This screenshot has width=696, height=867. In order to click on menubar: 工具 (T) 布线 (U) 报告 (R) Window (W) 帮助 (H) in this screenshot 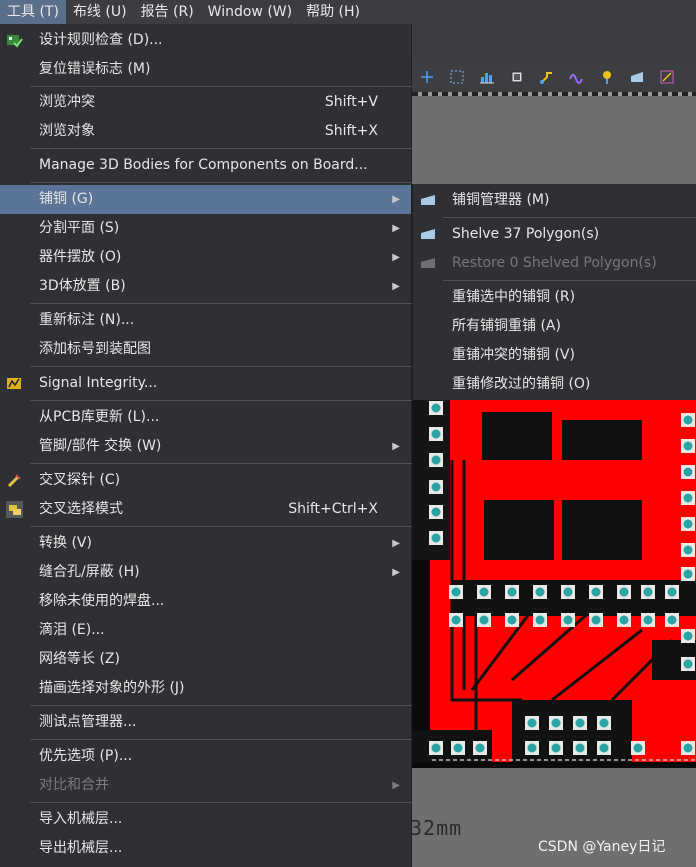, I will do `click(348, 12)`.